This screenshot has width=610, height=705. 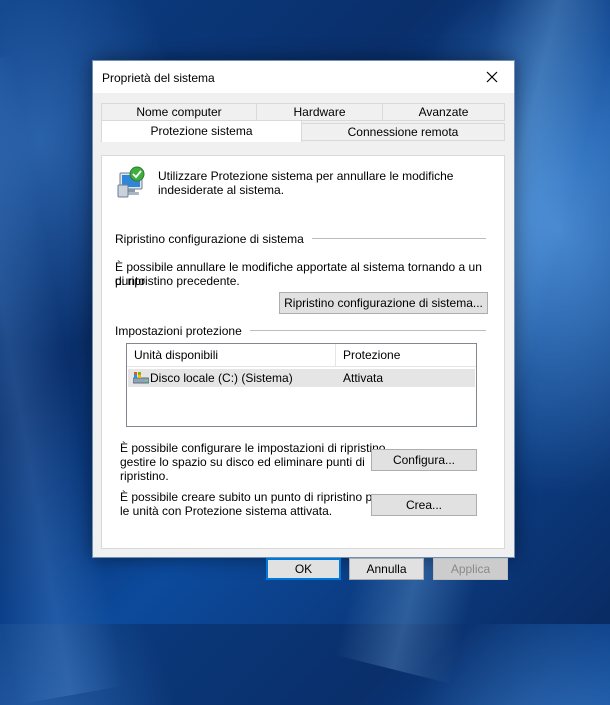 I want to click on close-button, so click(x=492, y=77).